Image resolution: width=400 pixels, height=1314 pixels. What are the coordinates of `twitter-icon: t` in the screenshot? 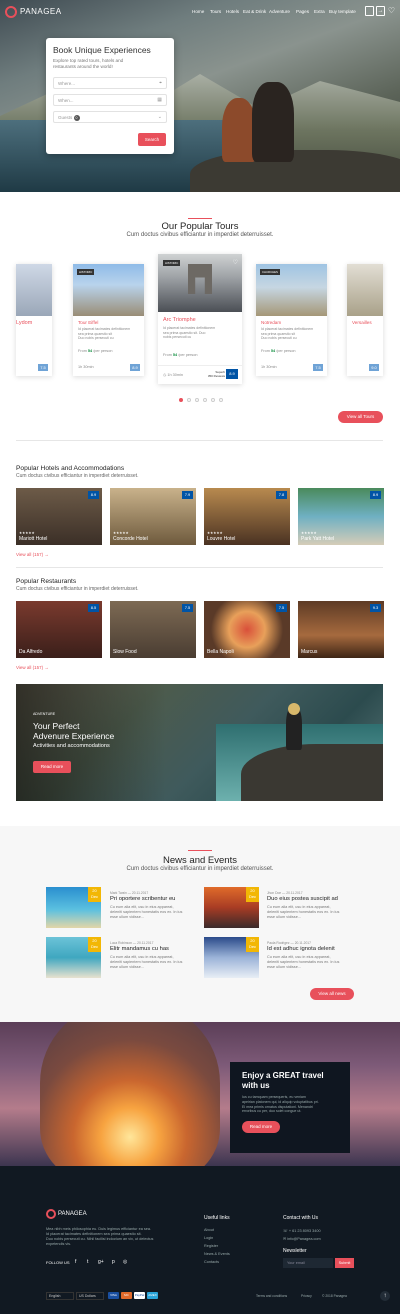 It's located at (87, 1262).